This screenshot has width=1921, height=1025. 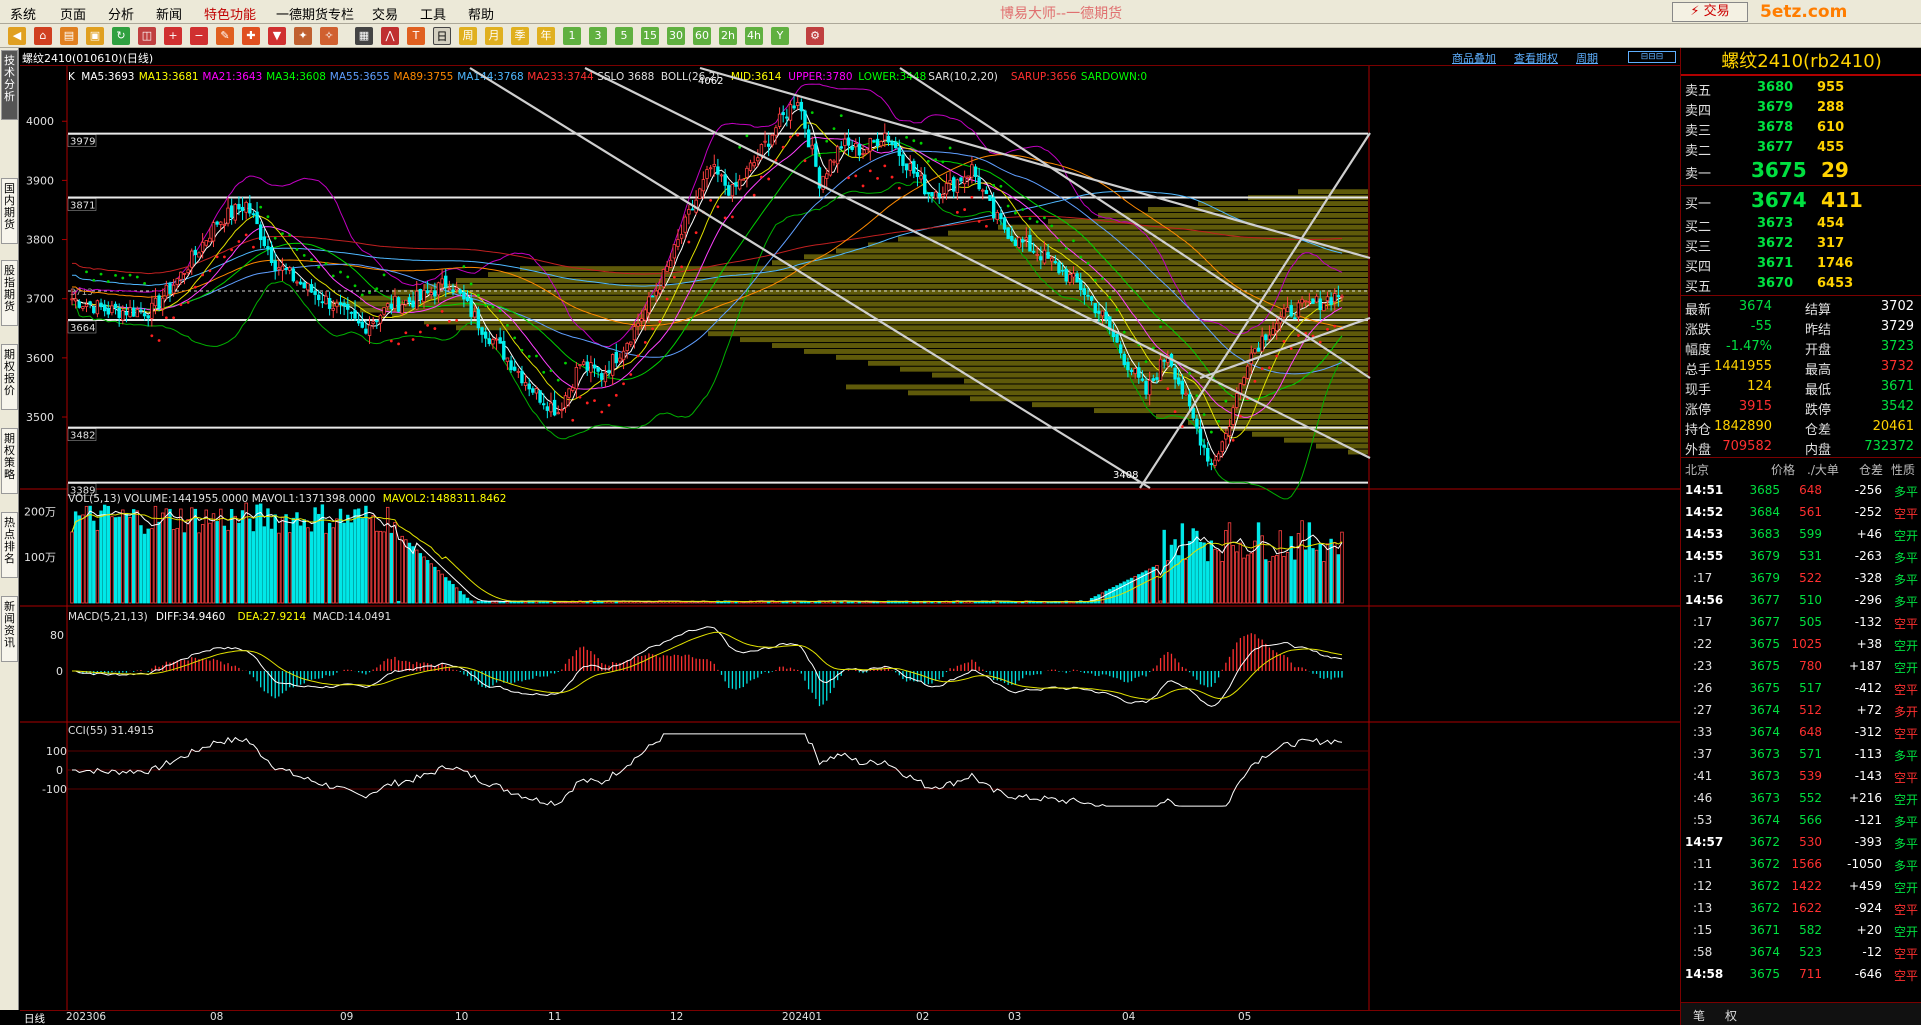 I want to click on hour4-period-icon: 4h, so click(x=754, y=36).